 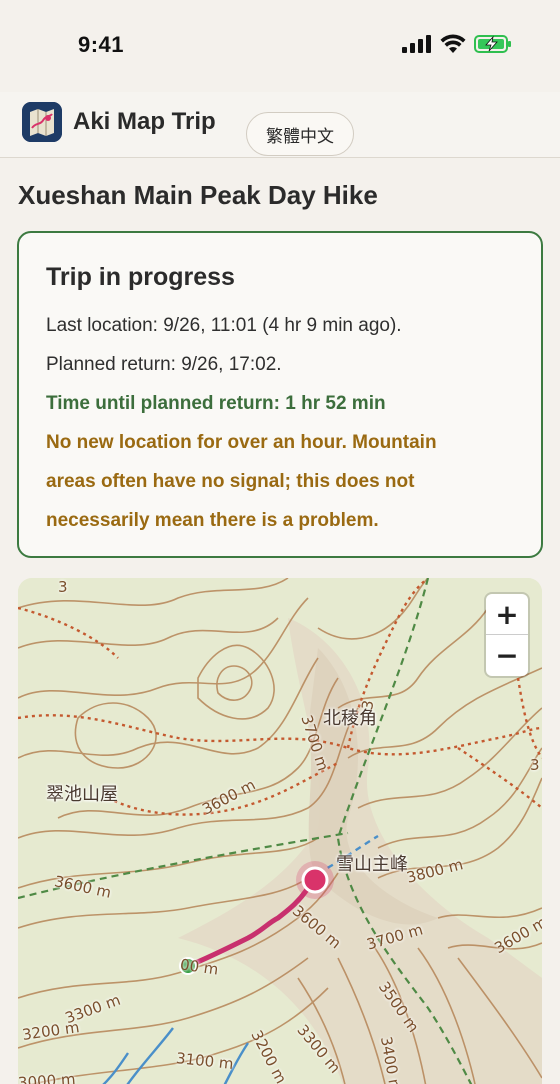 What do you see at coordinates (372, 864) in the screenshot?
I see `place-label-main-peak: 雪山主峰` at bounding box center [372, 864].